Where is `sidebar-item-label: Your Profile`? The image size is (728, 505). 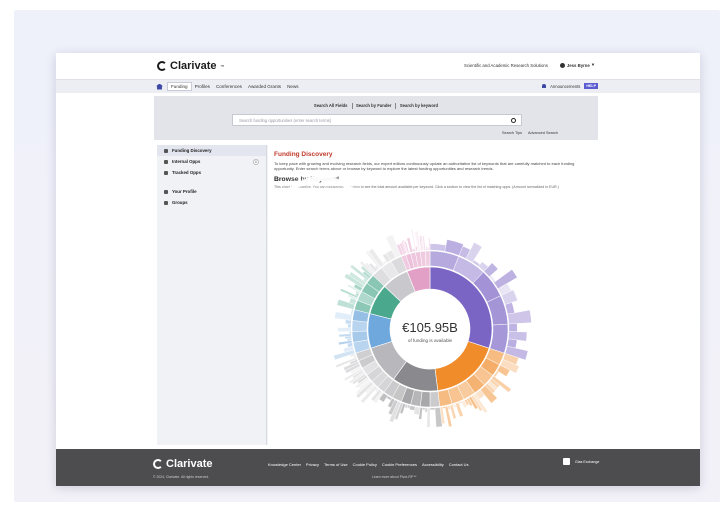
sidebar-item-label: Your Profile is located at coordinates (184, 191).